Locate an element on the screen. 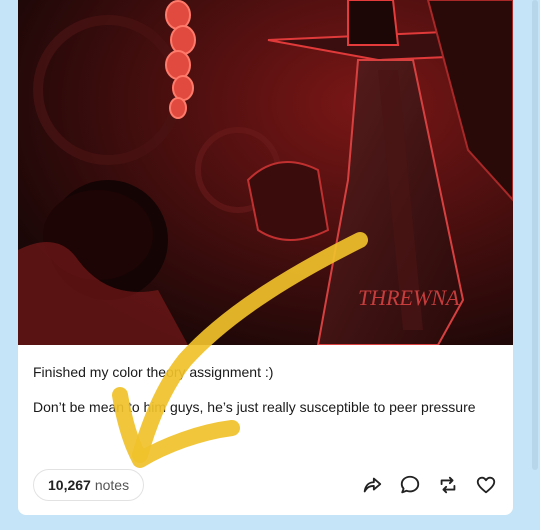  notes-button: 10,267 notes is located at coordinates (89, 485).